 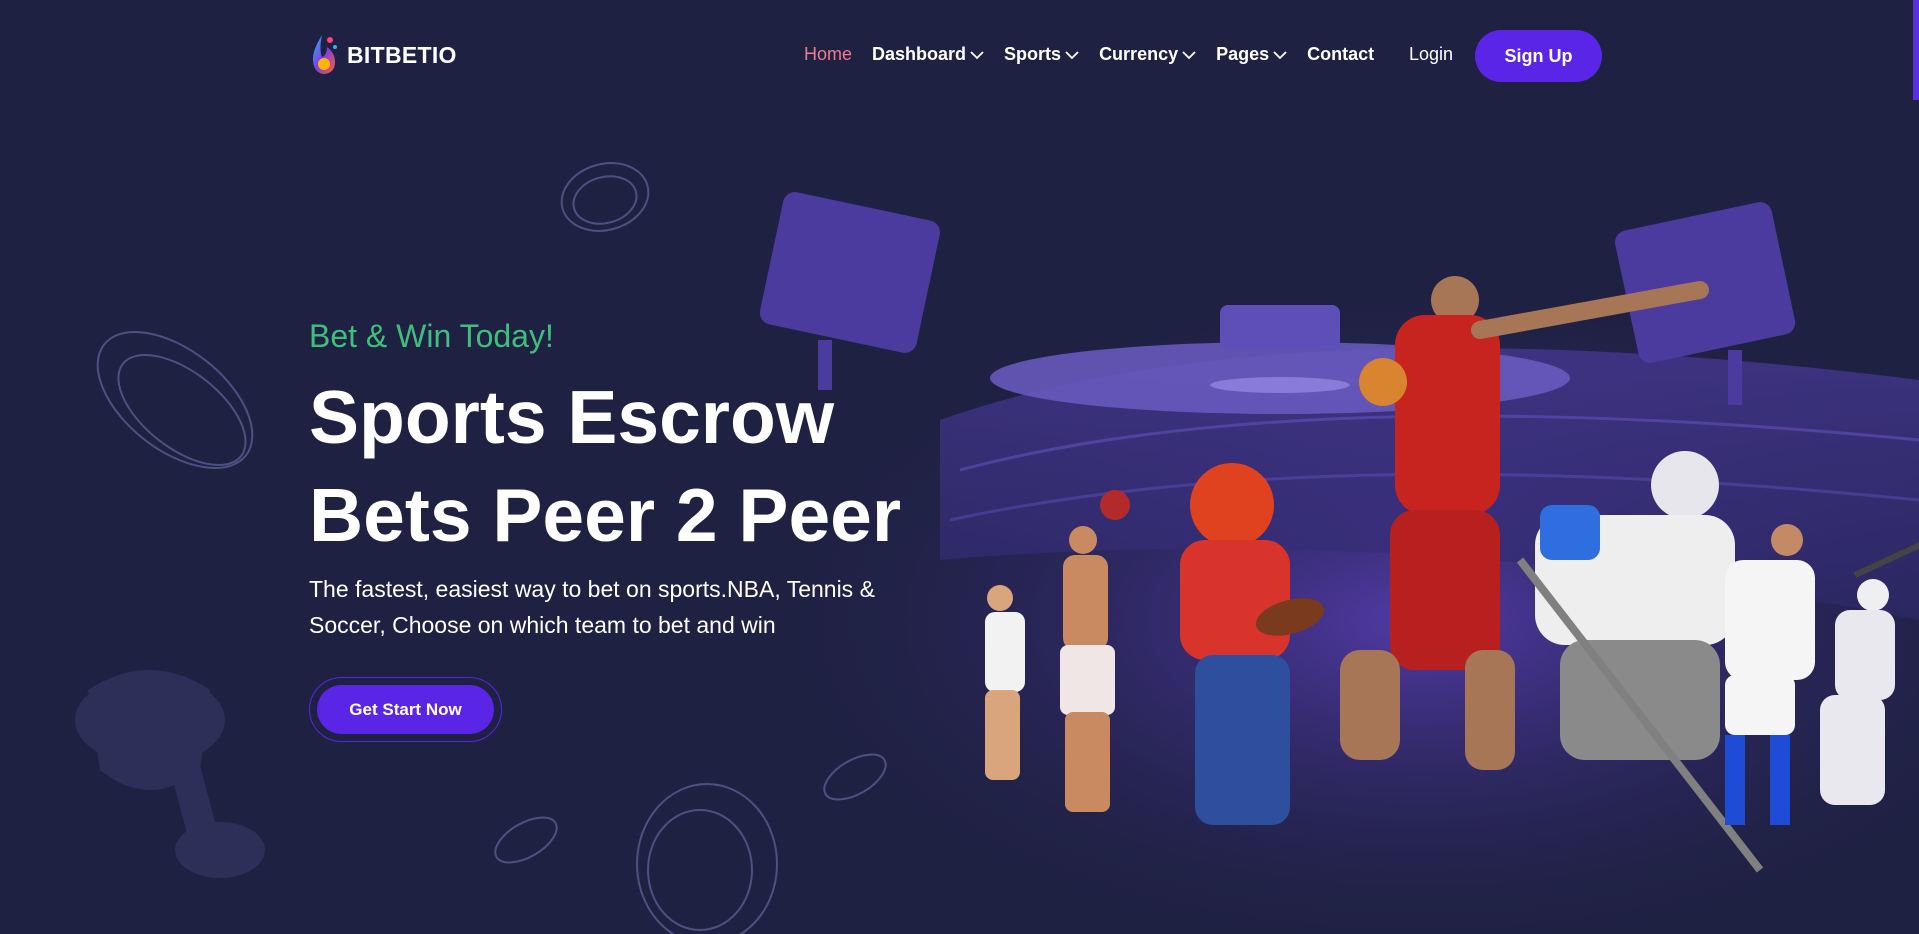 I want to click on nav-item-label: Contact, so click(x=1341, y=54).